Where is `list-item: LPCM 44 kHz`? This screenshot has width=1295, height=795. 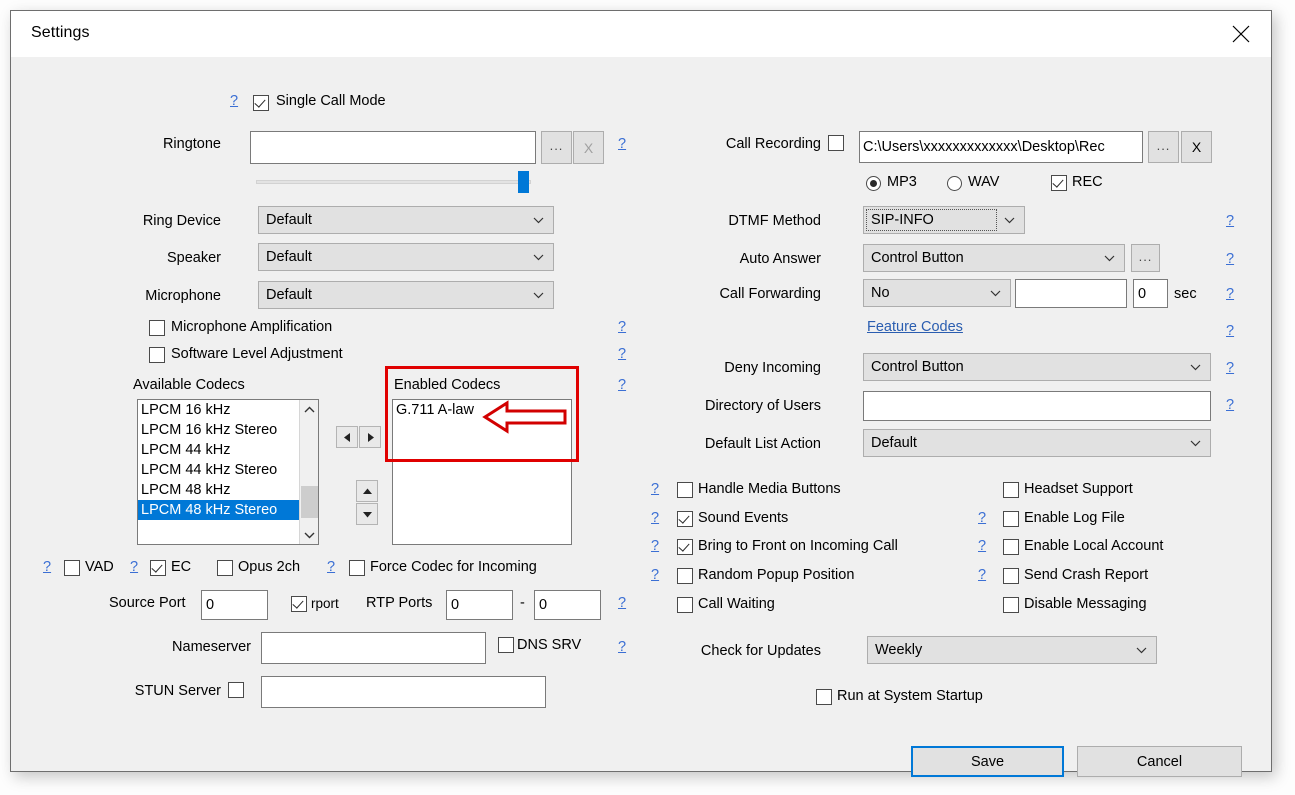 list-item: LPCM 44 kHz is located at coordinates (228, 450).